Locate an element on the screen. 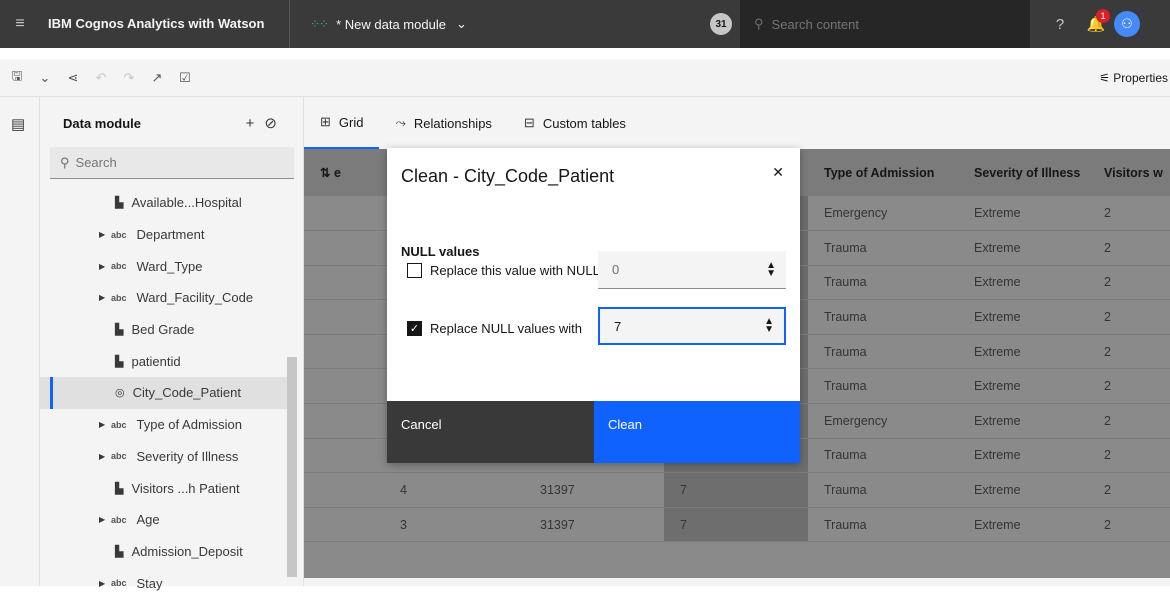  replace-with-null-label: Replace this value with NULL is located at coordinates (515, 270).